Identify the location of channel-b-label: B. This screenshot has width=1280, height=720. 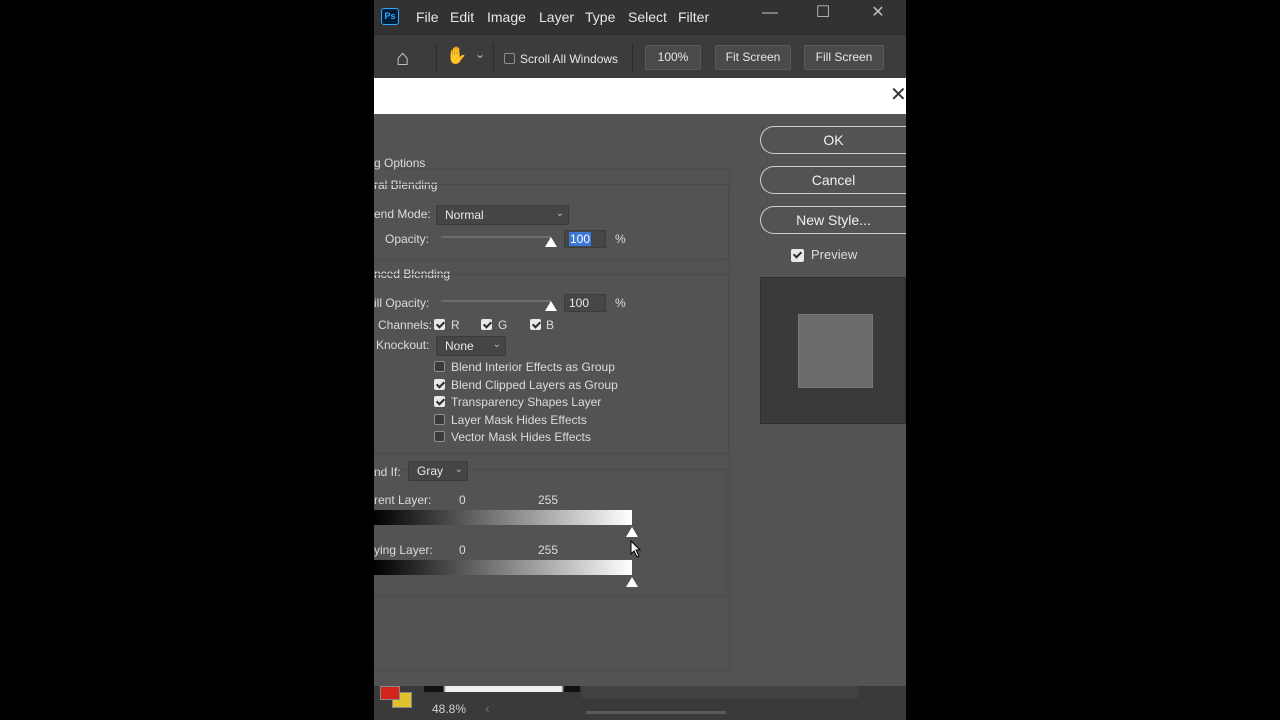
(550, 325).